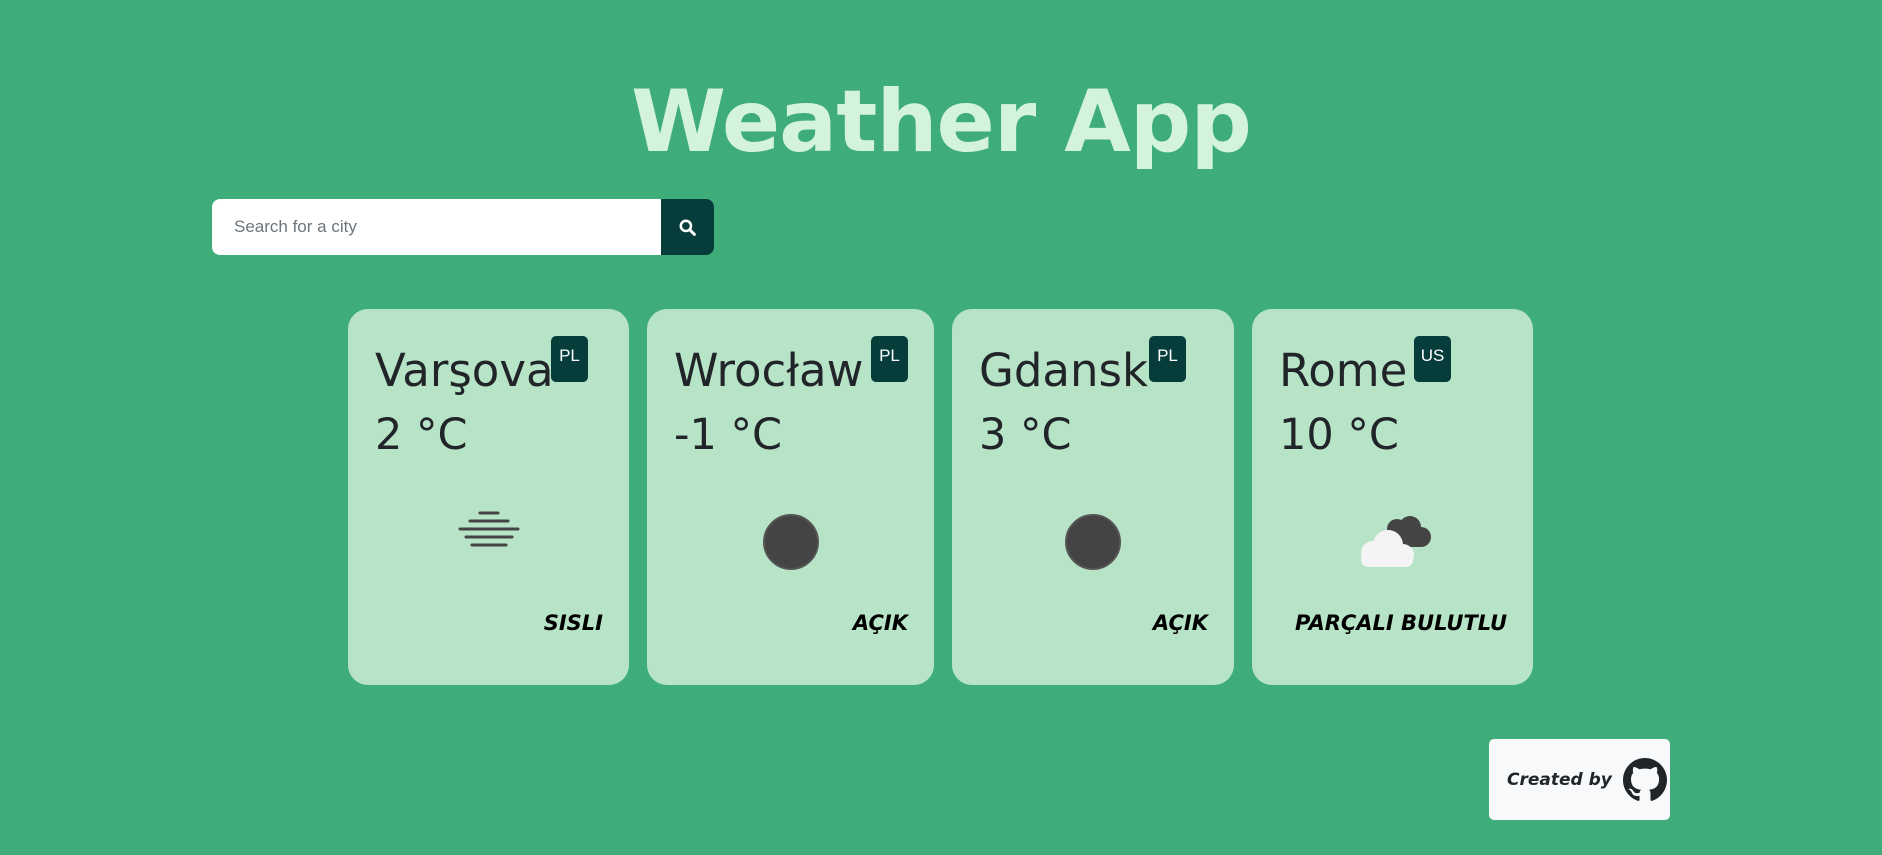 The image size is (1882, 855). Describe the element at coordinates (1343, 370) in the screenshot. I see `city-name: Rome` at that location.